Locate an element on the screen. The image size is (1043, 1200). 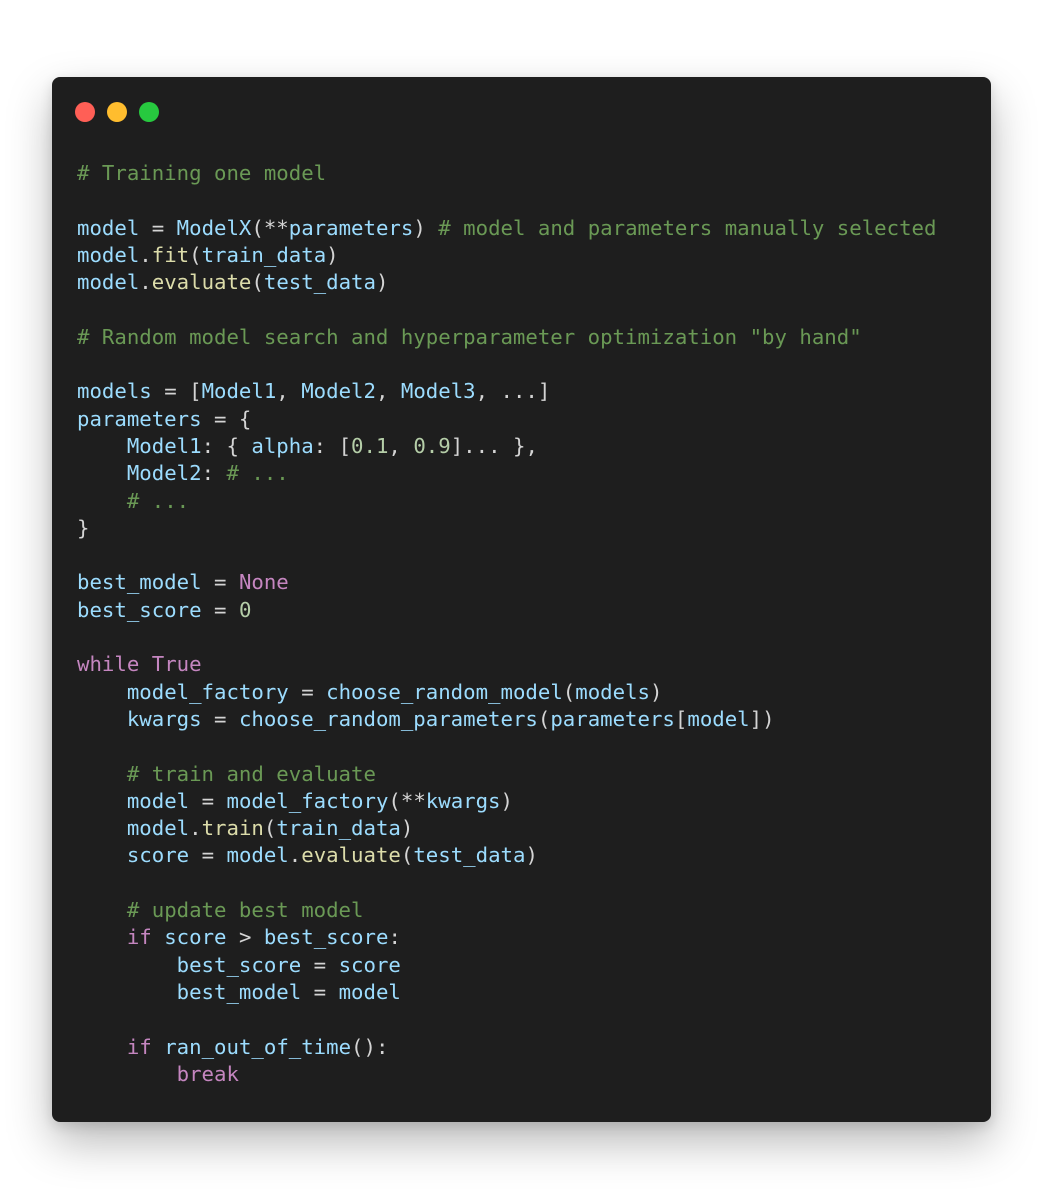
token-var: ModelX is located at coordinates (214, 227).